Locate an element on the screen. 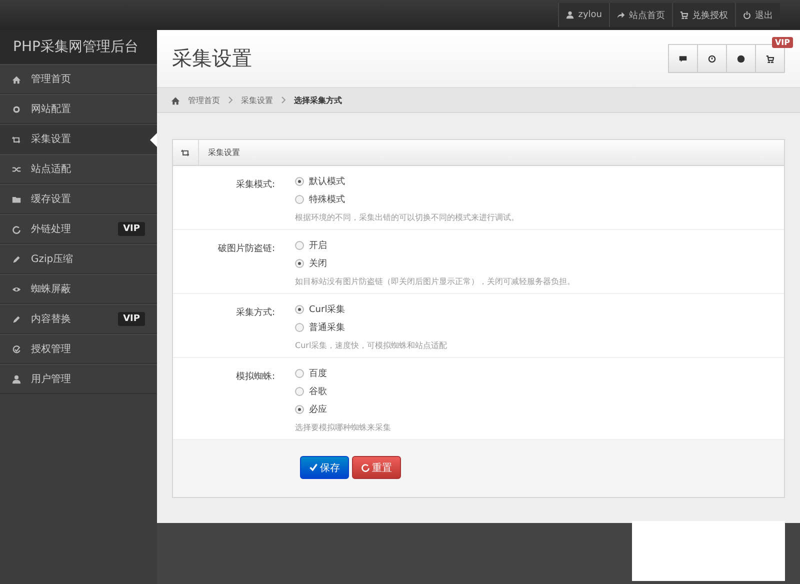  sidebar-item: 站点适配 is located at coordinates (78, 169).